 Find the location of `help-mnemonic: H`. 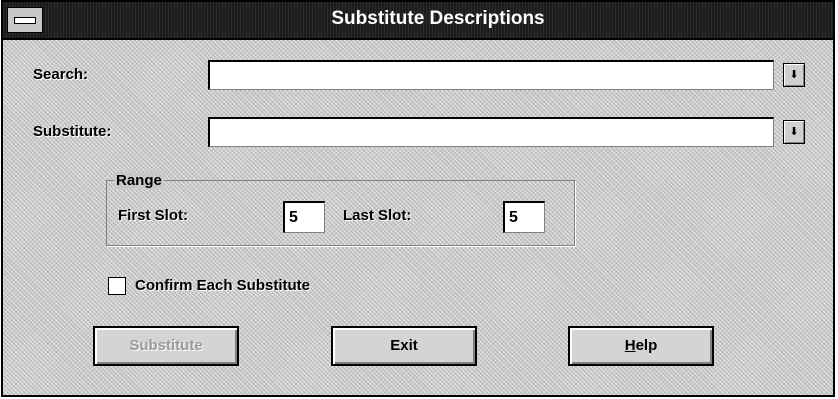

help-mnemonic: H is located at coordinates (630, 345).